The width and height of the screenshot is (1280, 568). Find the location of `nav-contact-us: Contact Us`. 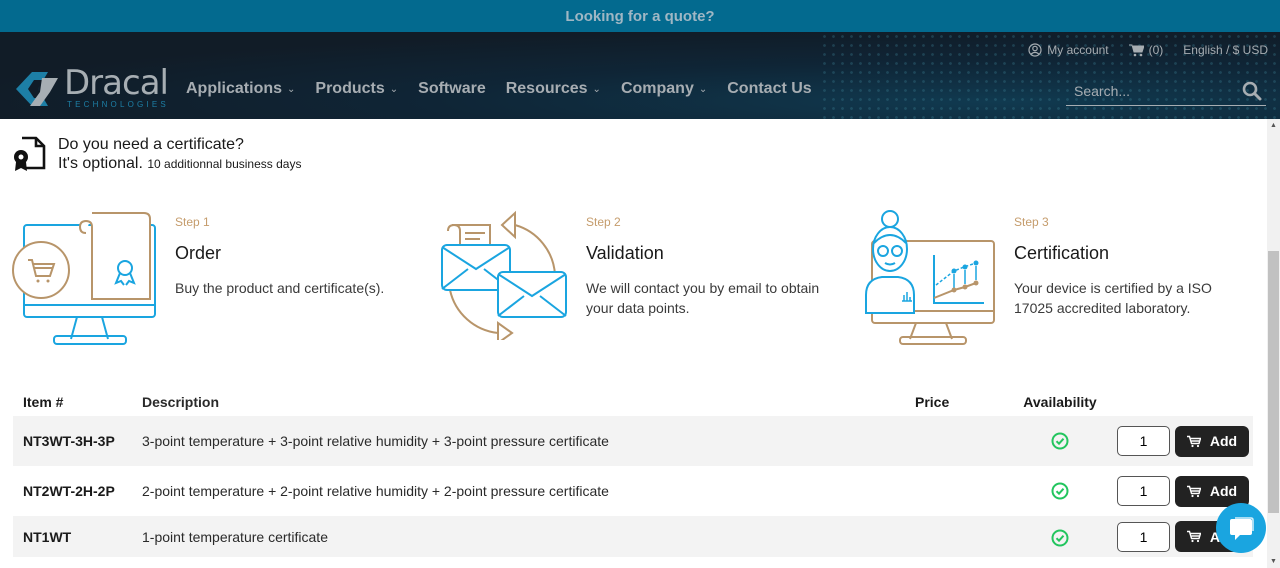

nav-contact-us: Contact Us is located at coordinates (769, 89).